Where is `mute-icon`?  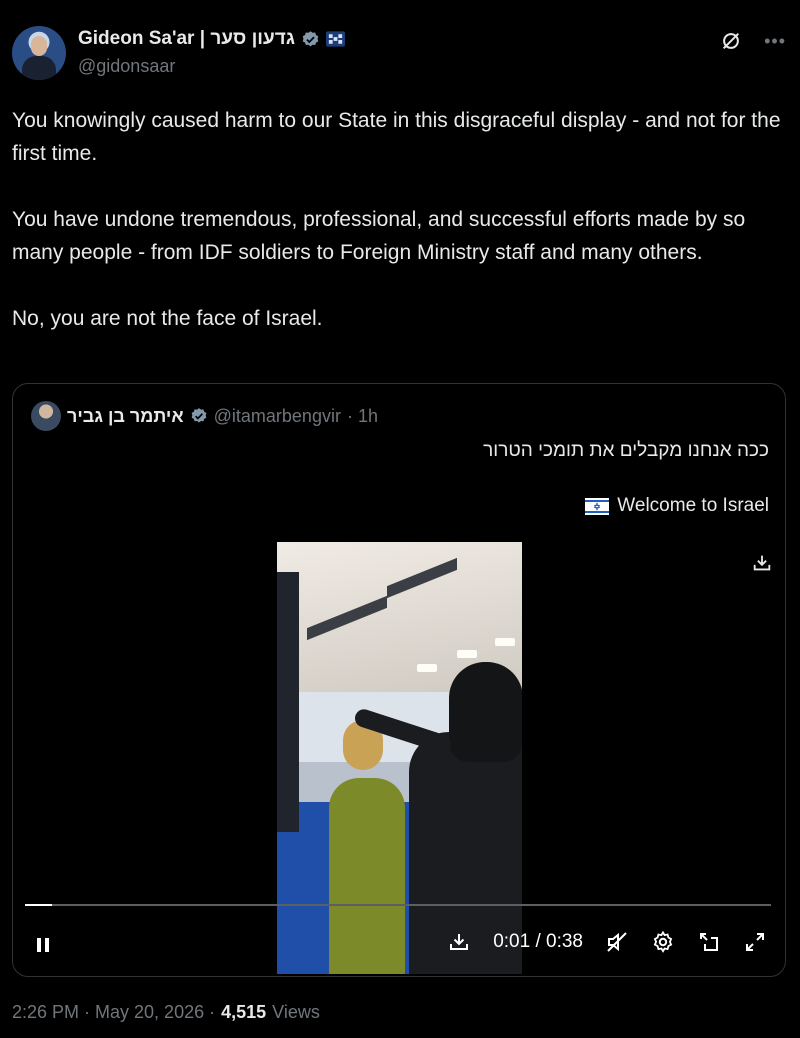
mute-icon is located at coordinates (617, 942).